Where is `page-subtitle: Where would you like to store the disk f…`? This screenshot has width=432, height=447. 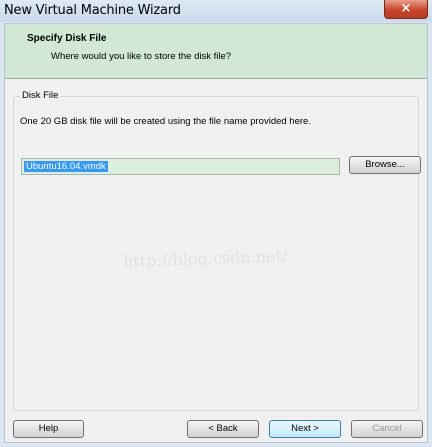 page-subtitle: Where would you like to store the disk f… is located at coordinates (141, 56).